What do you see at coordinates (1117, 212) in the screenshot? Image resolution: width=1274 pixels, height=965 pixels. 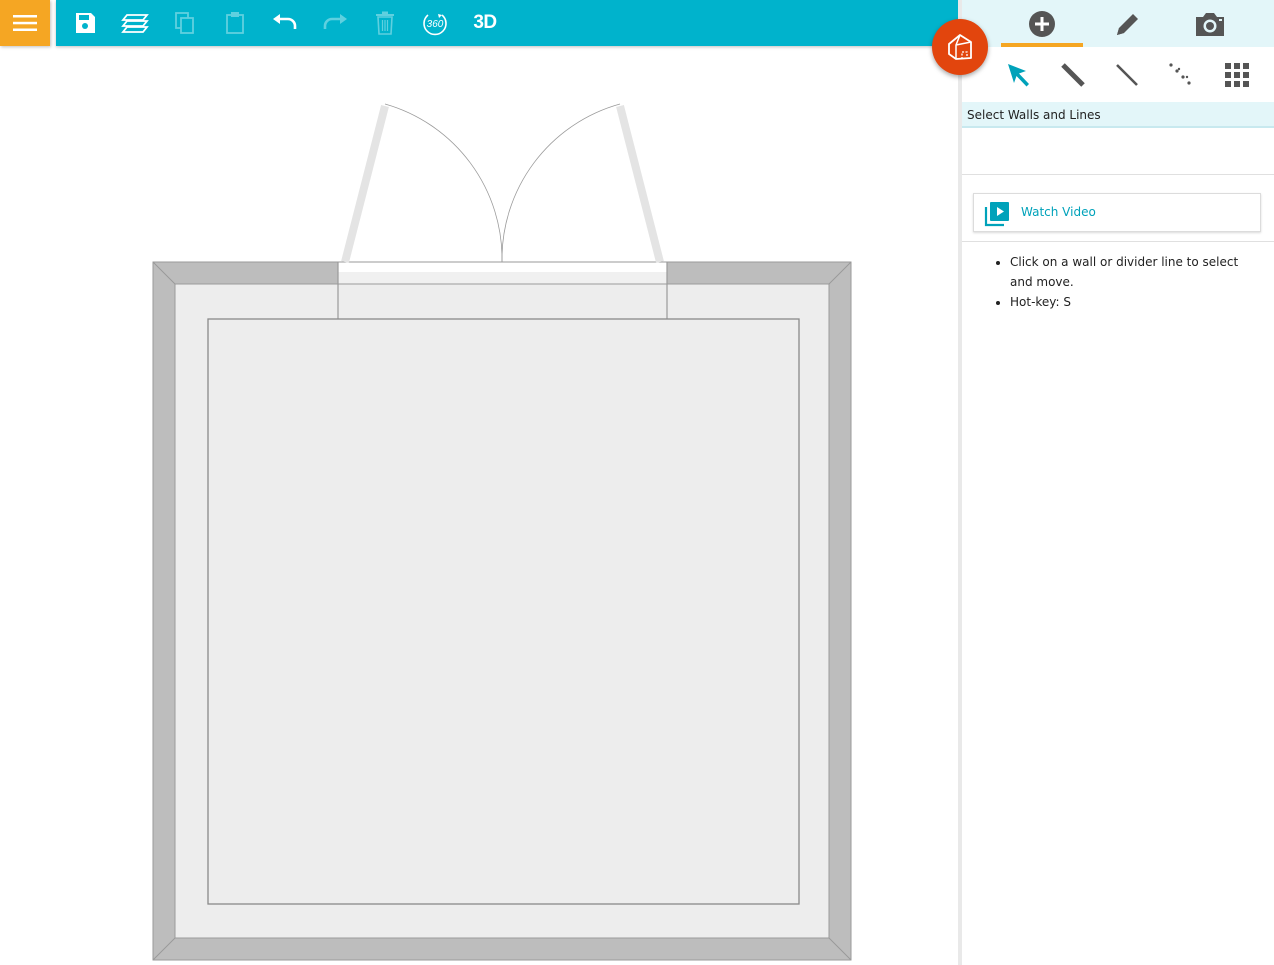 I see `watch-video-button: Watch Video` at bounding box center [1117, 212].